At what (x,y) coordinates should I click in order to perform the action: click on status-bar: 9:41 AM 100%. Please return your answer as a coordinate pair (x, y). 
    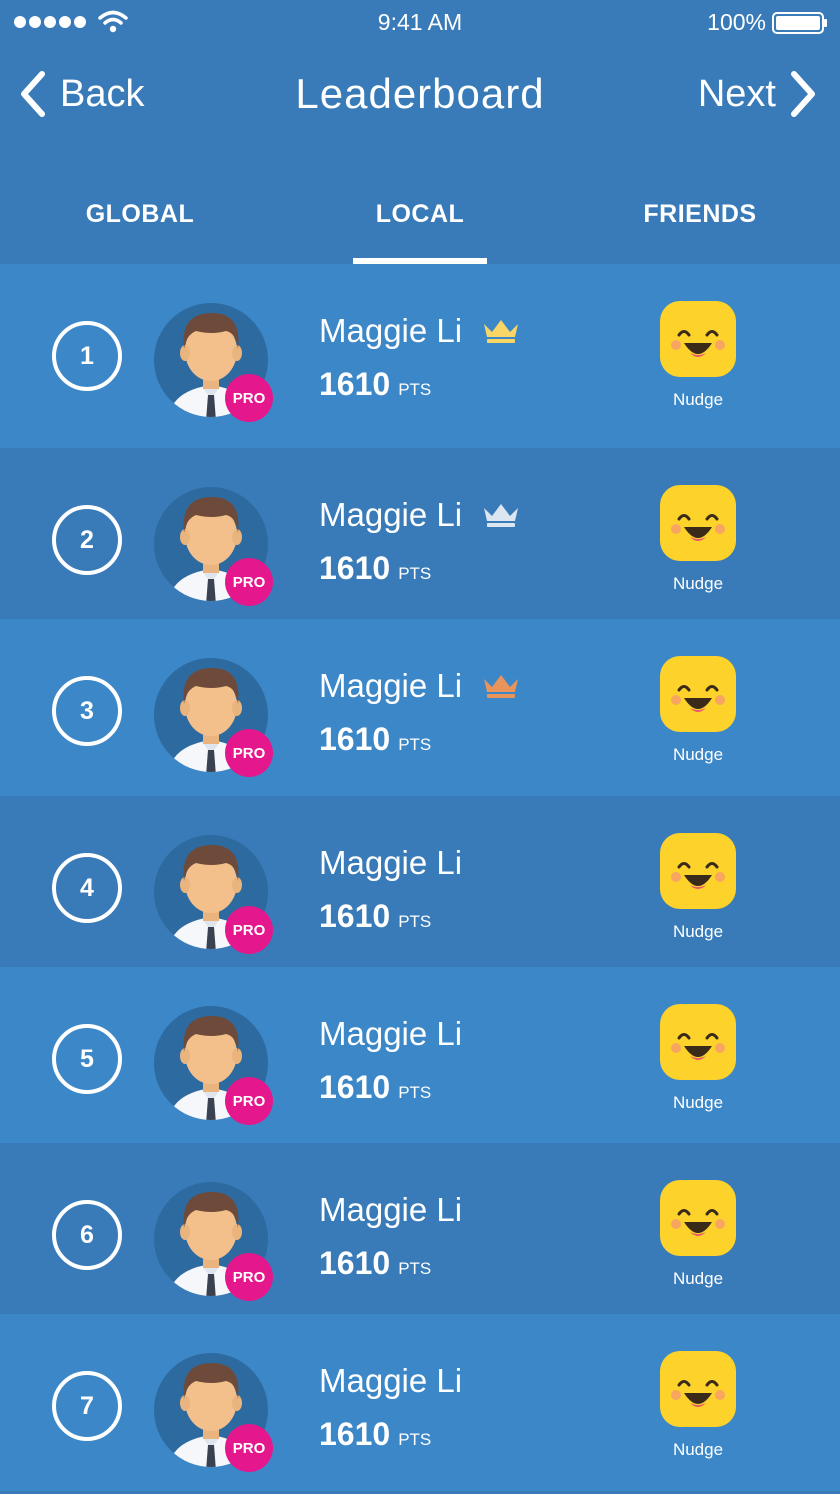
    Looking at the image, I should click on (420, 23).